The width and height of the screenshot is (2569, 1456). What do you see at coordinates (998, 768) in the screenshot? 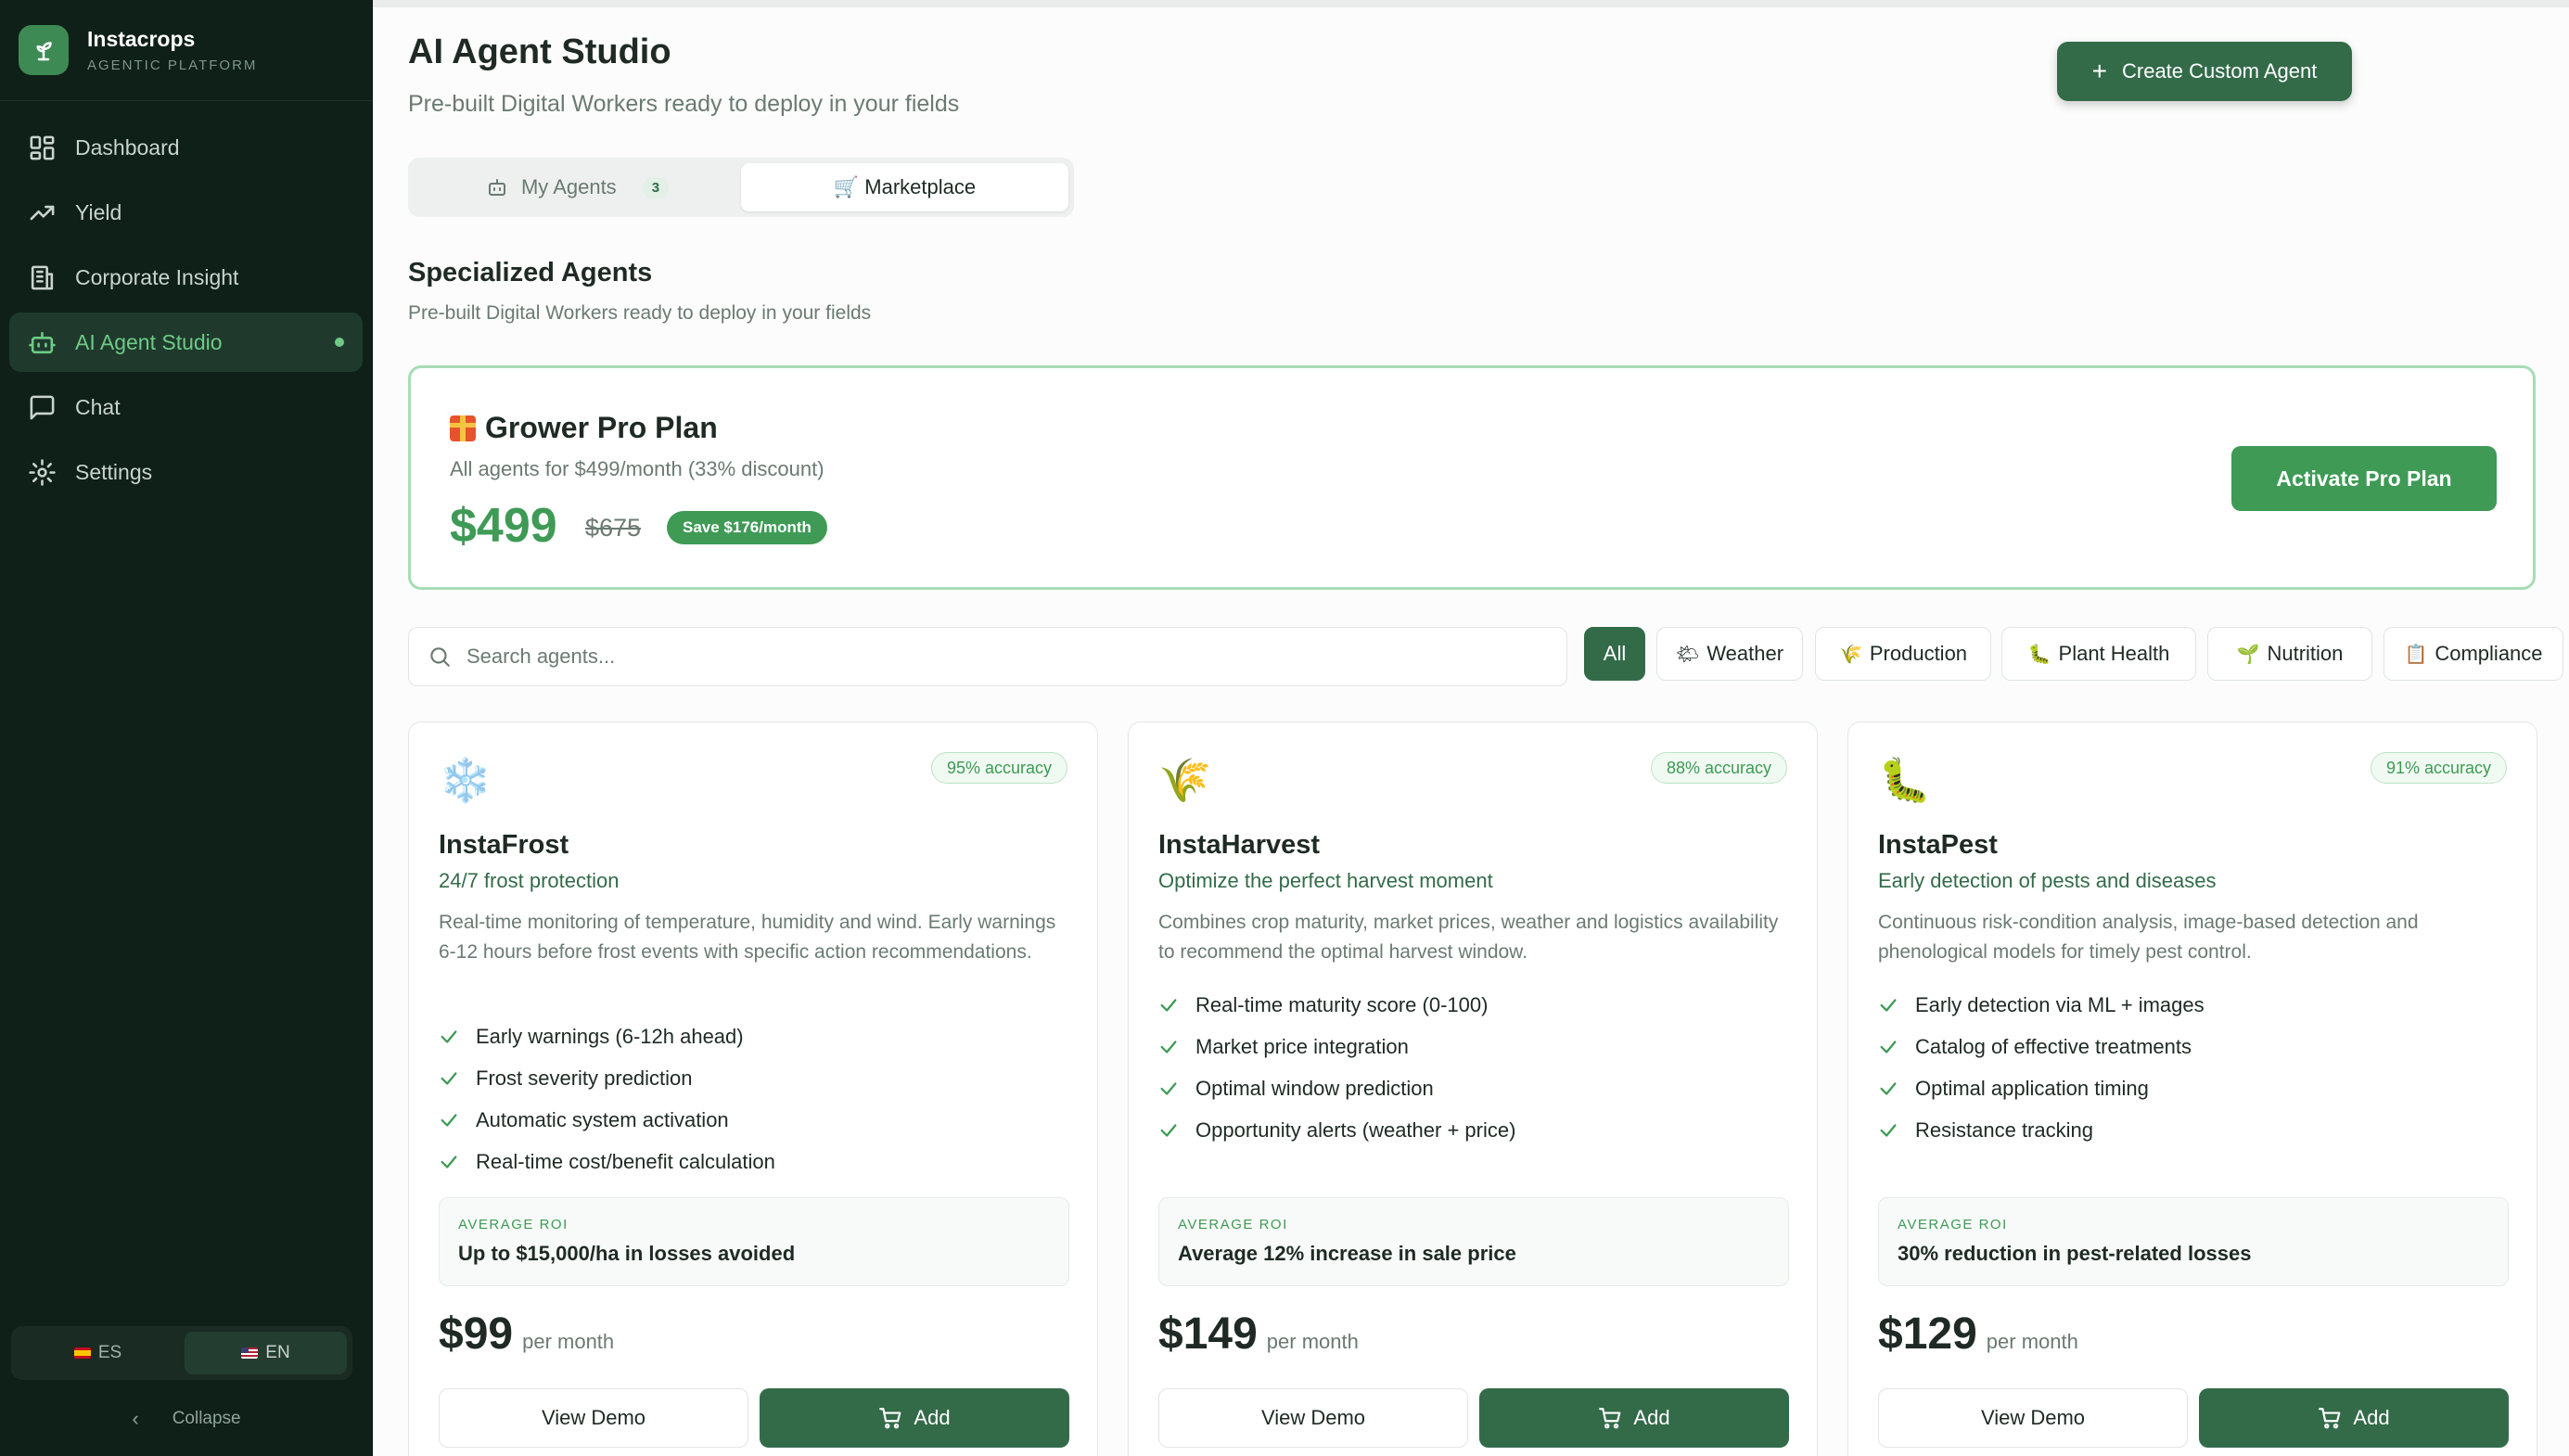
I see `accuracy-badge: 95% accuracy` at bounding box center [998, 768].